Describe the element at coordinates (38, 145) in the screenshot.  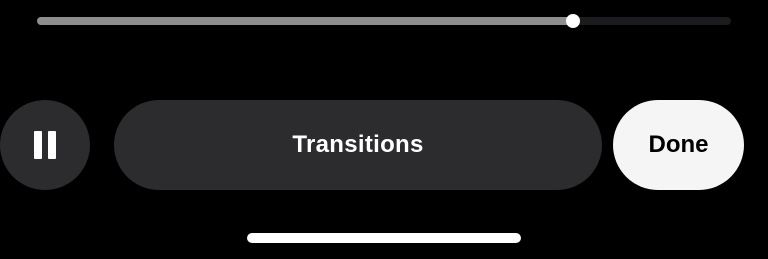
I see `pause-icon` at that location.